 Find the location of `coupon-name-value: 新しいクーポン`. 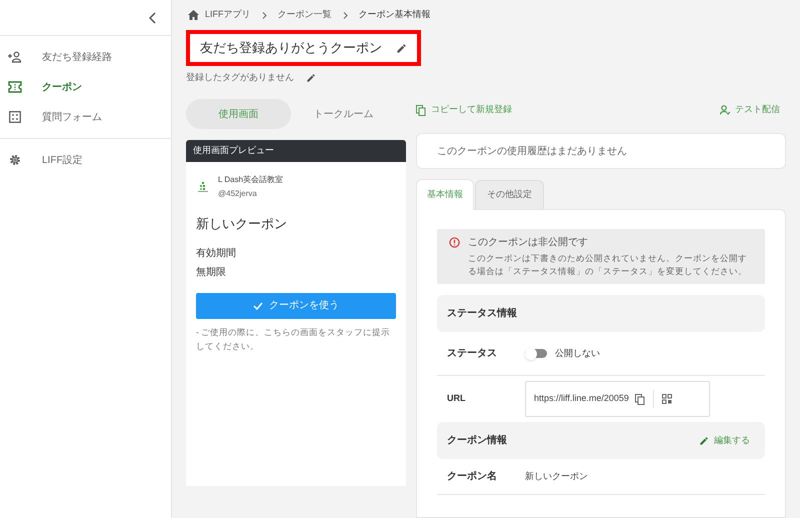

coupon-name-value: 新しいクーポン is located at coordinates (556, 476).